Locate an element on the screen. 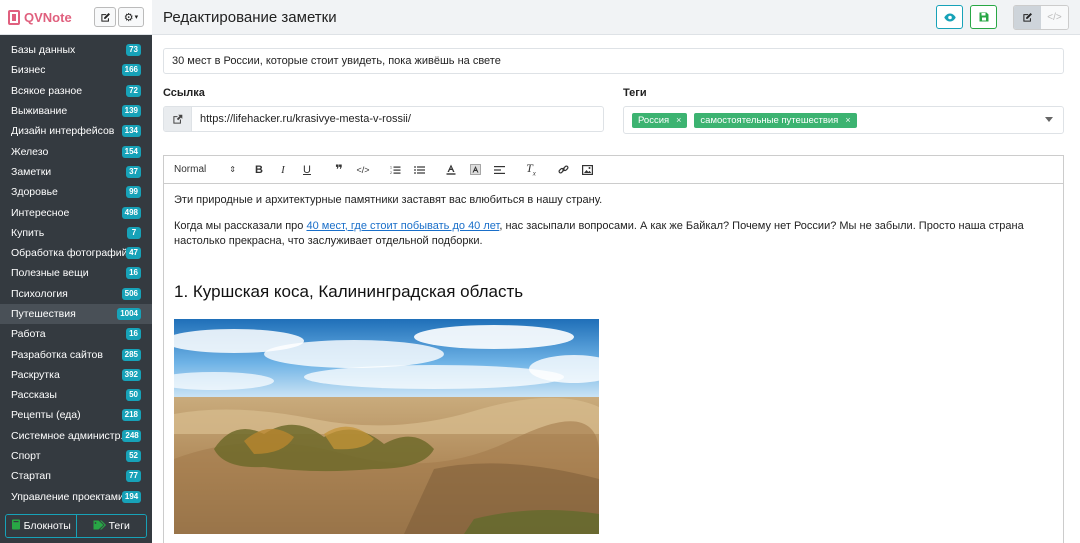  gear-icon: ⚙ is located at coordinates (128, 17).